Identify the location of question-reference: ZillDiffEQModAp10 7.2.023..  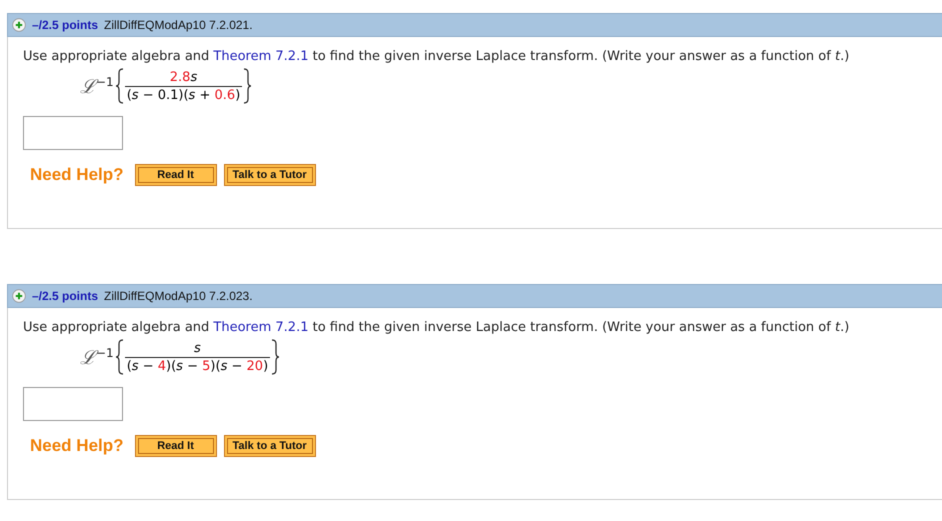
(178, 296).